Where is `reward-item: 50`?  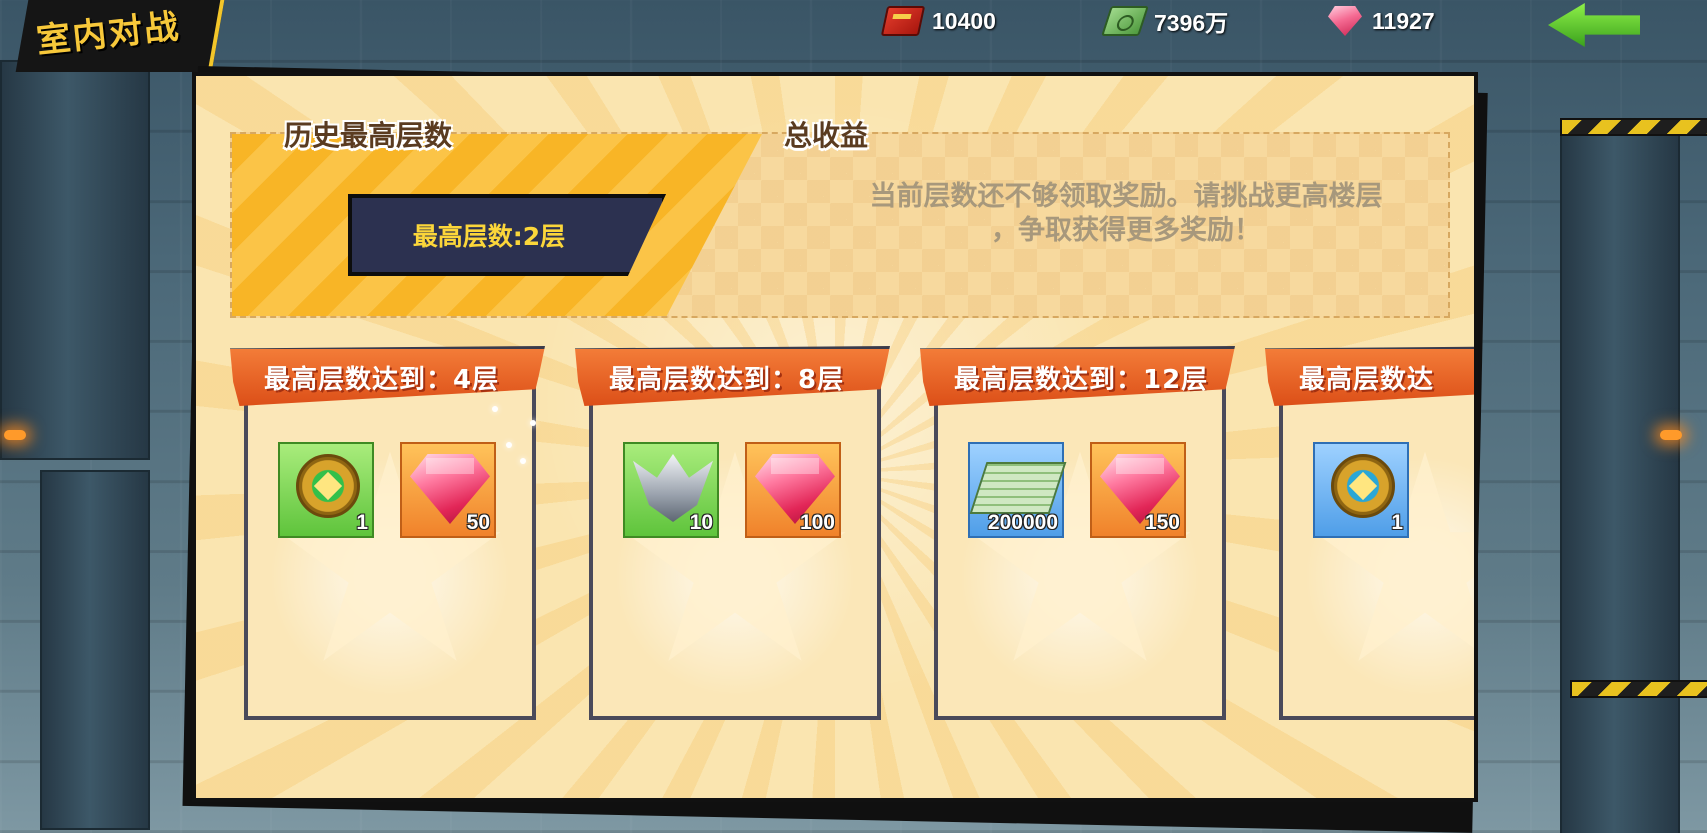
reward-item: 50 is located at coordinates (448, 490).